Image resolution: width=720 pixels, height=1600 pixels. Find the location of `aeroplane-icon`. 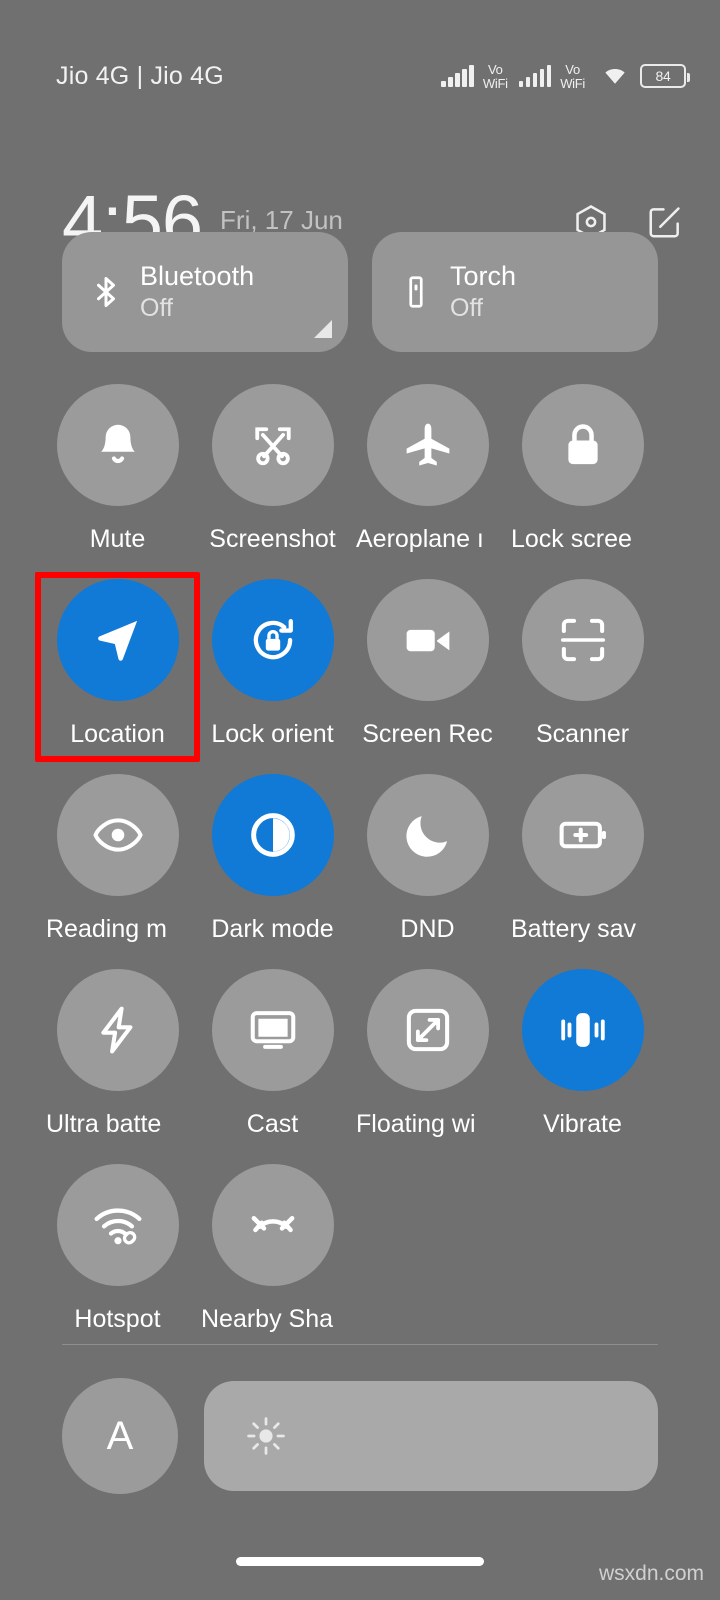

aeroplane-icon is located at coordinates (427, 444).